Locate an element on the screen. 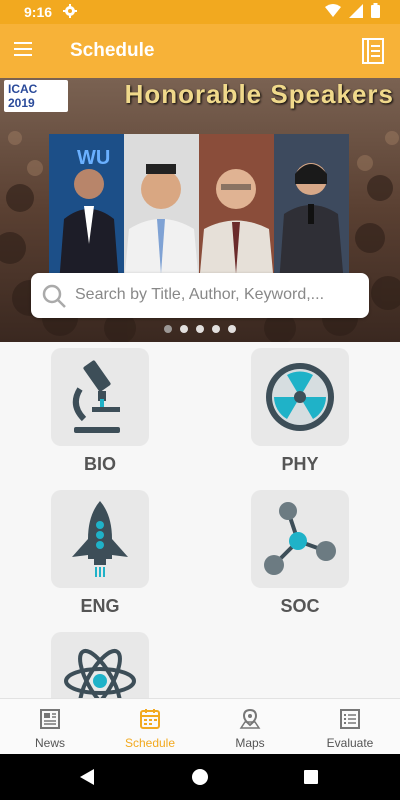 The image size is (400, 800). conference-logo: ICAC 2019 is located at coordinates (36, 96).